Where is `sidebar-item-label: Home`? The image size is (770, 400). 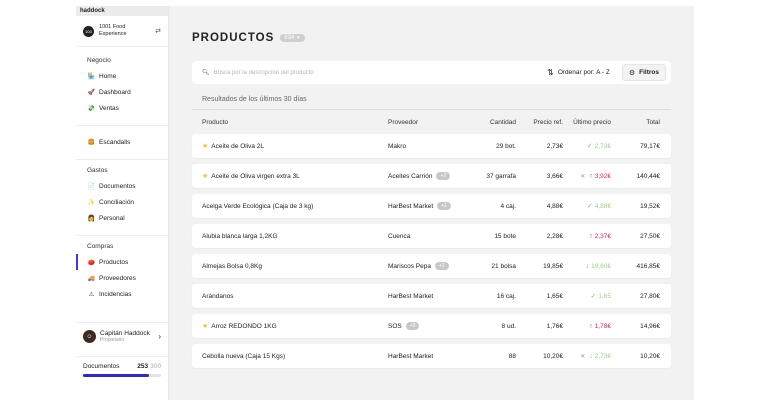
sidebar-item-label: Home is located at coordinates (108, 76).